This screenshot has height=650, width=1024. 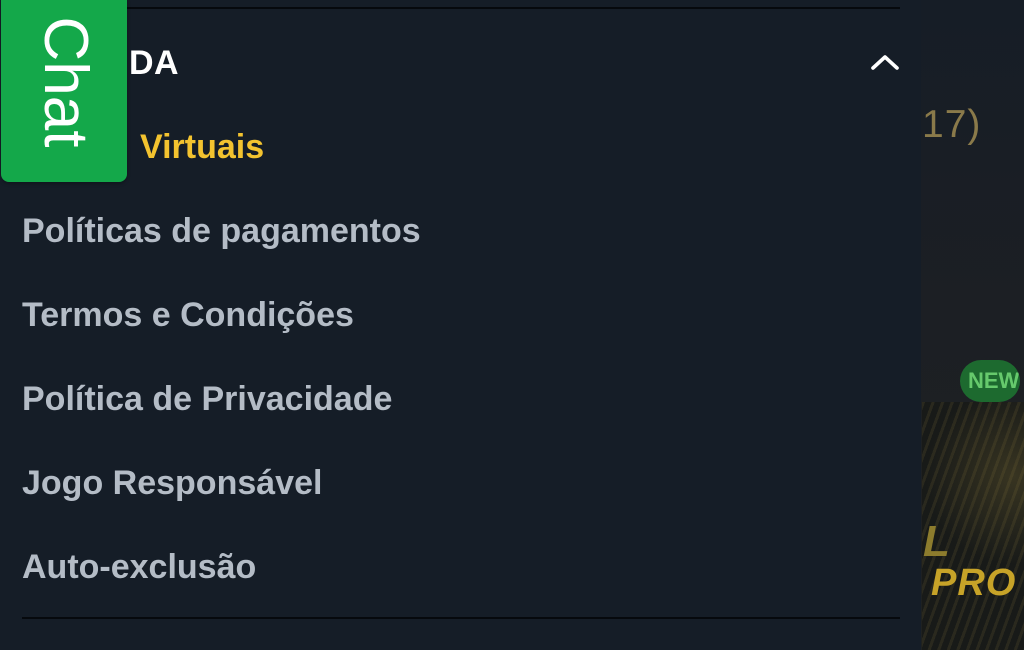 What do you see at coordinates (461, 618) in the screenshot?
I see `bottom-divider` at bounding box center [461, 618].